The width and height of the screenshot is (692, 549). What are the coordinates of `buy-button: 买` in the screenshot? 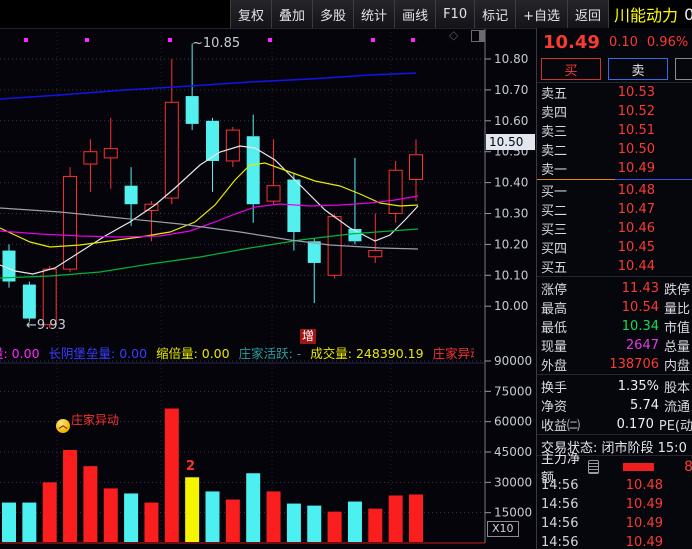 It's located at (571, 69).